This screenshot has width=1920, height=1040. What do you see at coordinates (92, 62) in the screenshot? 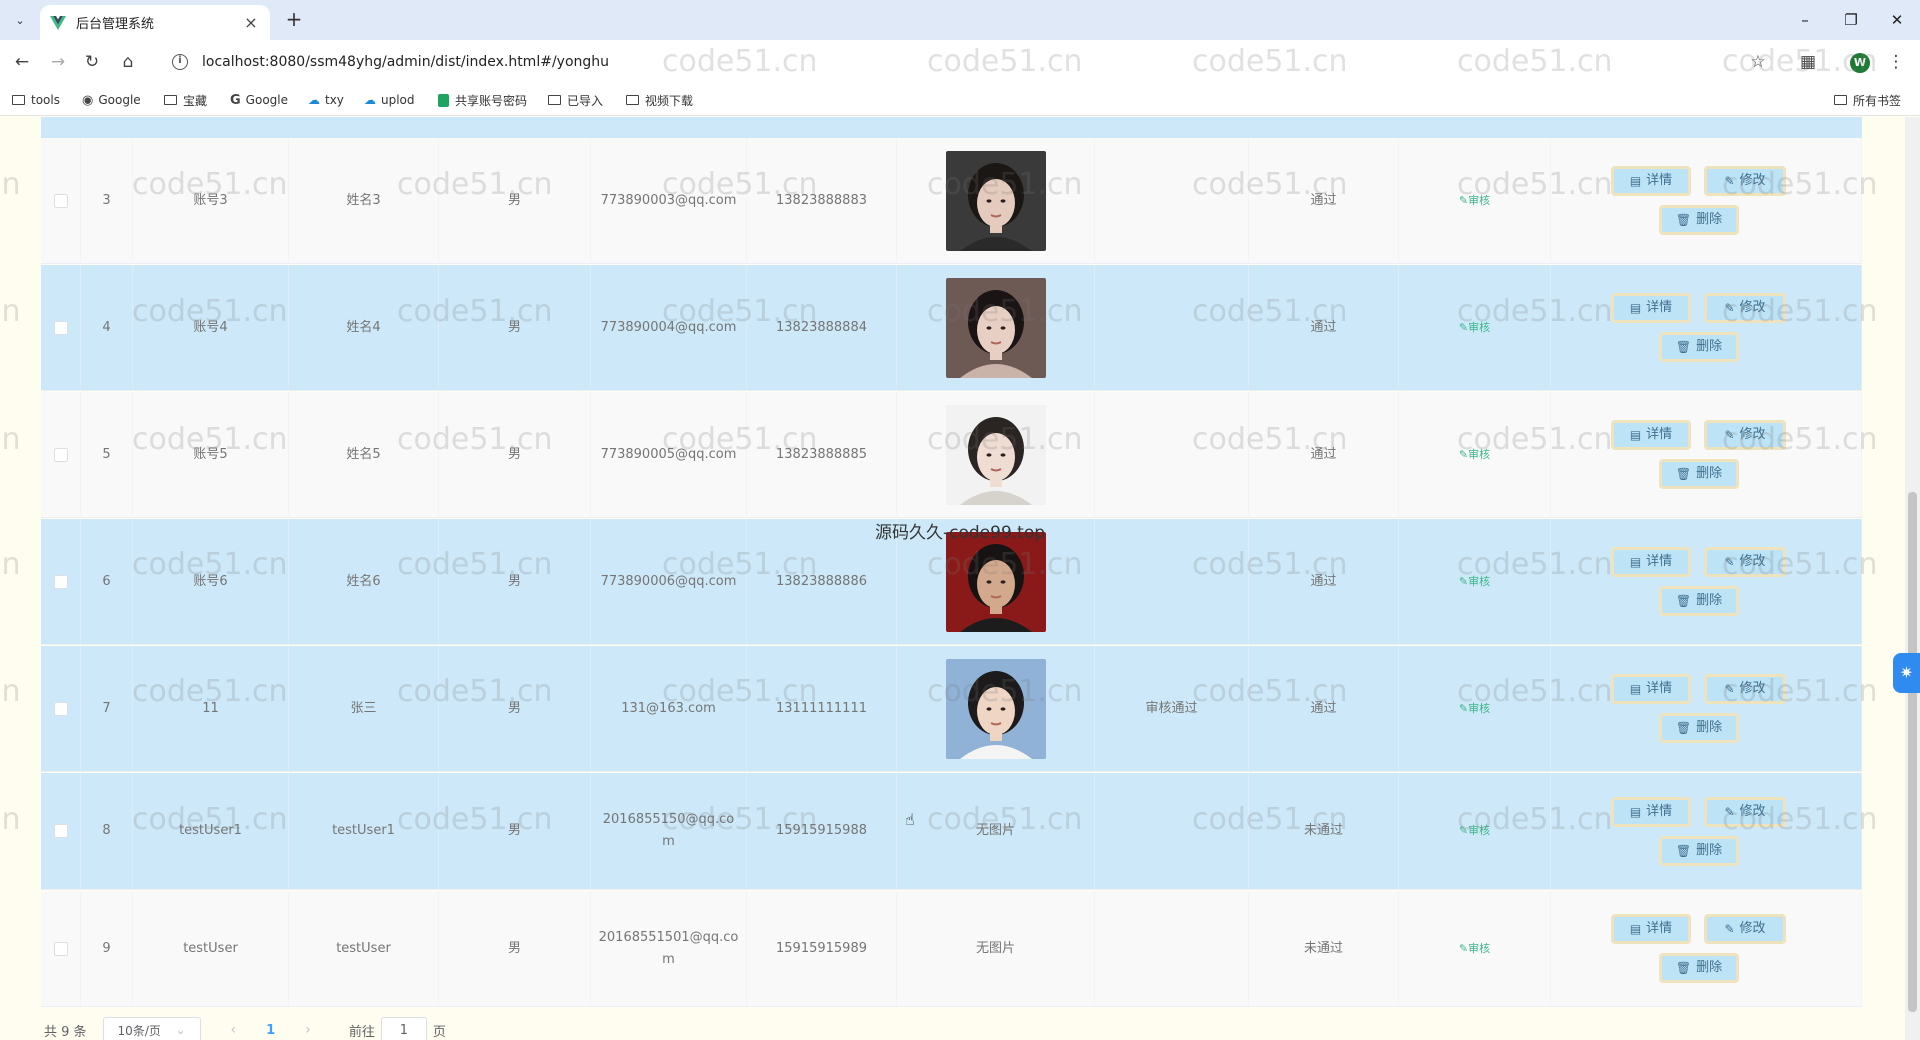
I see `reload-icon: ↻` at bounding box center [92, 62].